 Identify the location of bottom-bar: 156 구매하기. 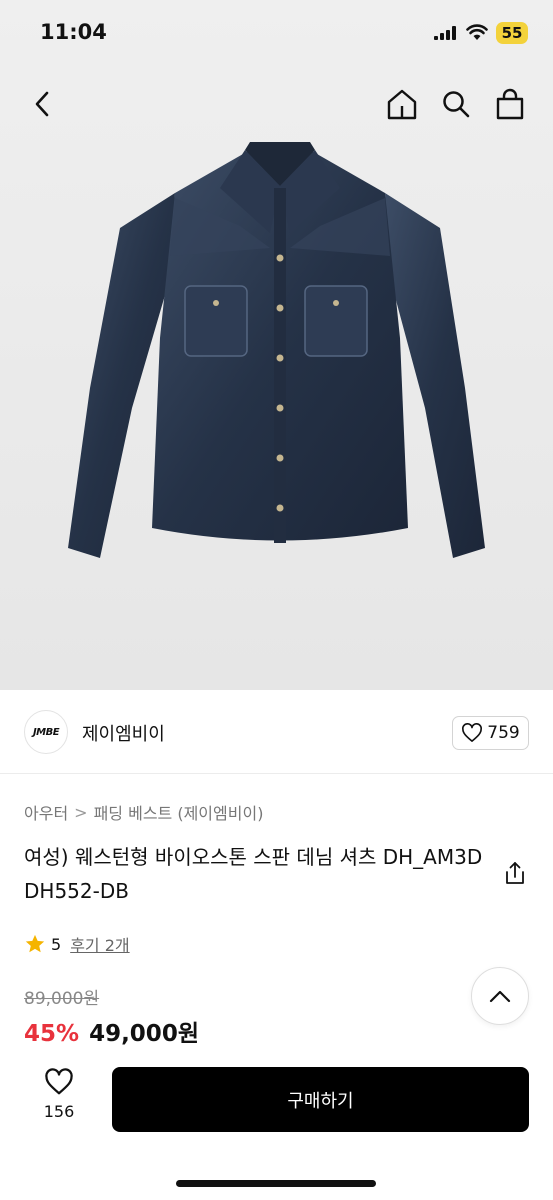
(276, 1125).